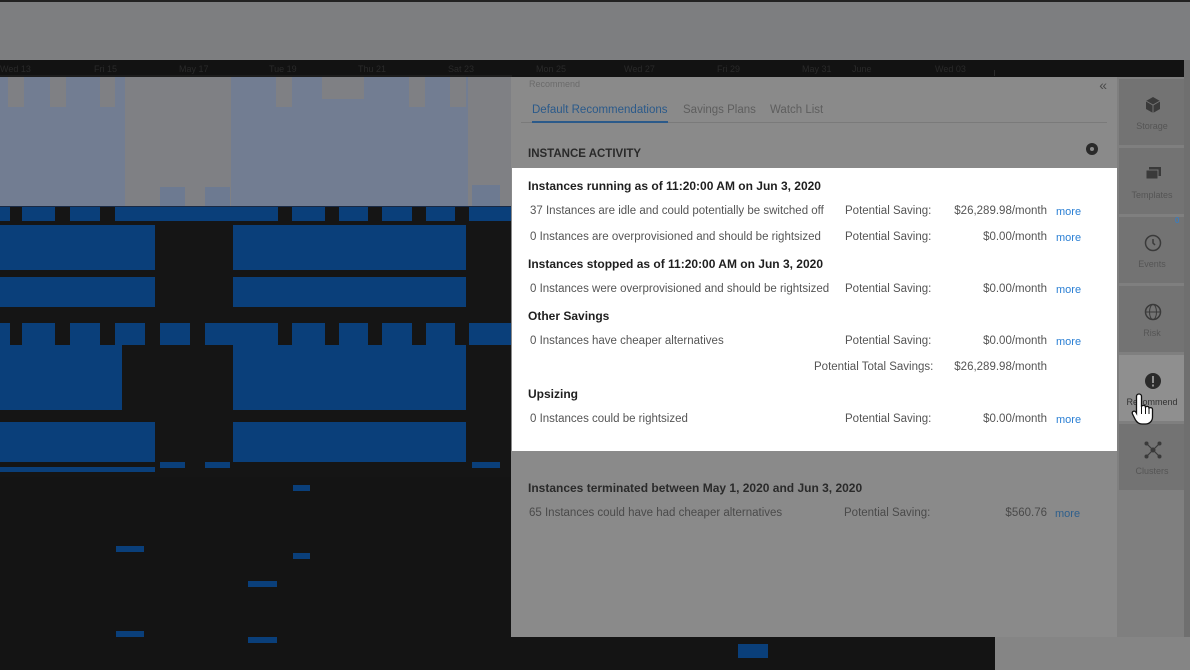  Describe the element at coordinates (1026, 513) in the screenshot. I see `saving-amount: $560.76` at that location.